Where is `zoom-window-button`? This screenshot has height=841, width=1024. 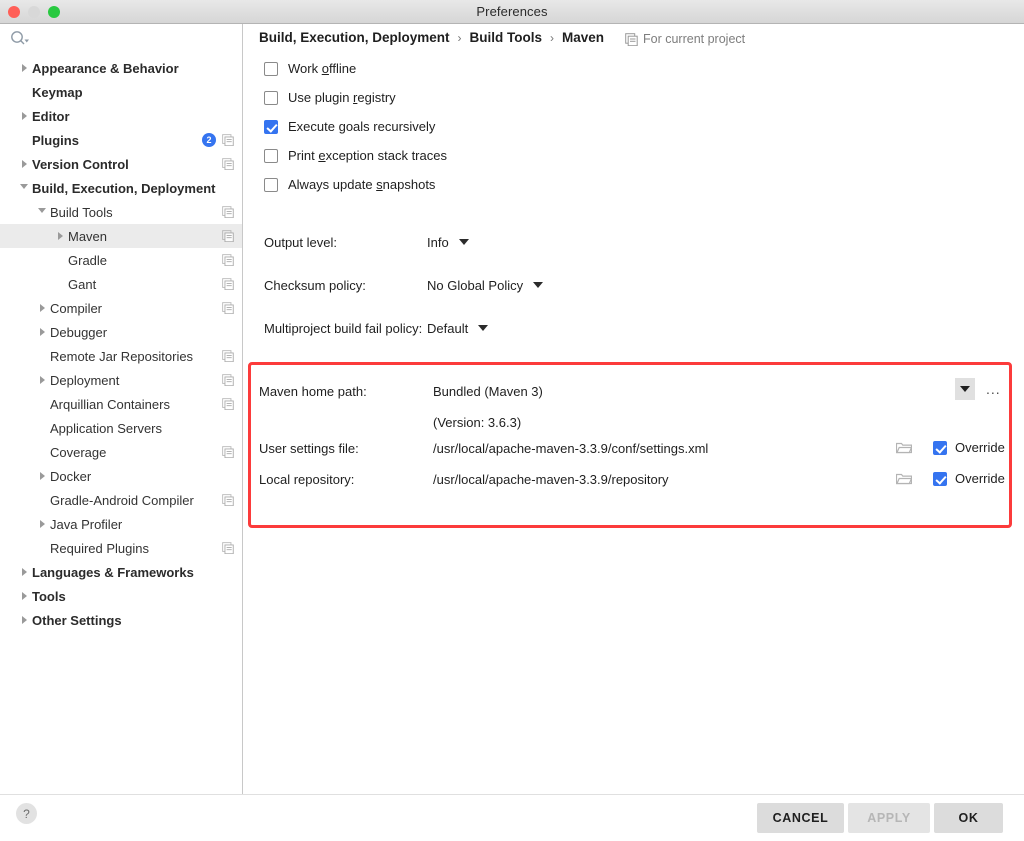 zoom-window-button is located at coordinates (54, 12).